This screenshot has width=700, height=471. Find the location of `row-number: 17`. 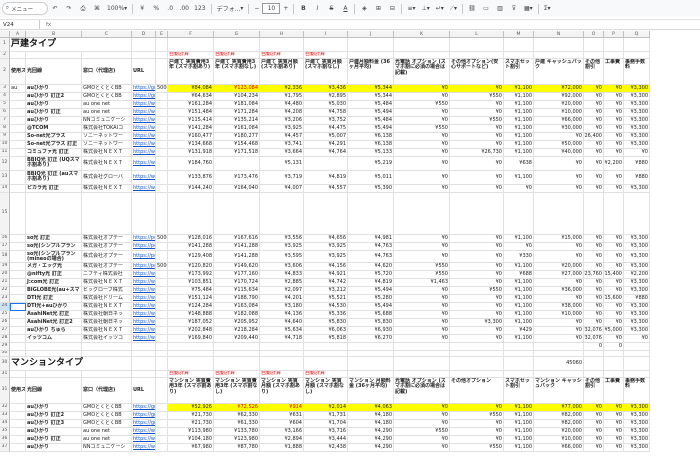

row-number: 17 is located at coordinates (5, 247).